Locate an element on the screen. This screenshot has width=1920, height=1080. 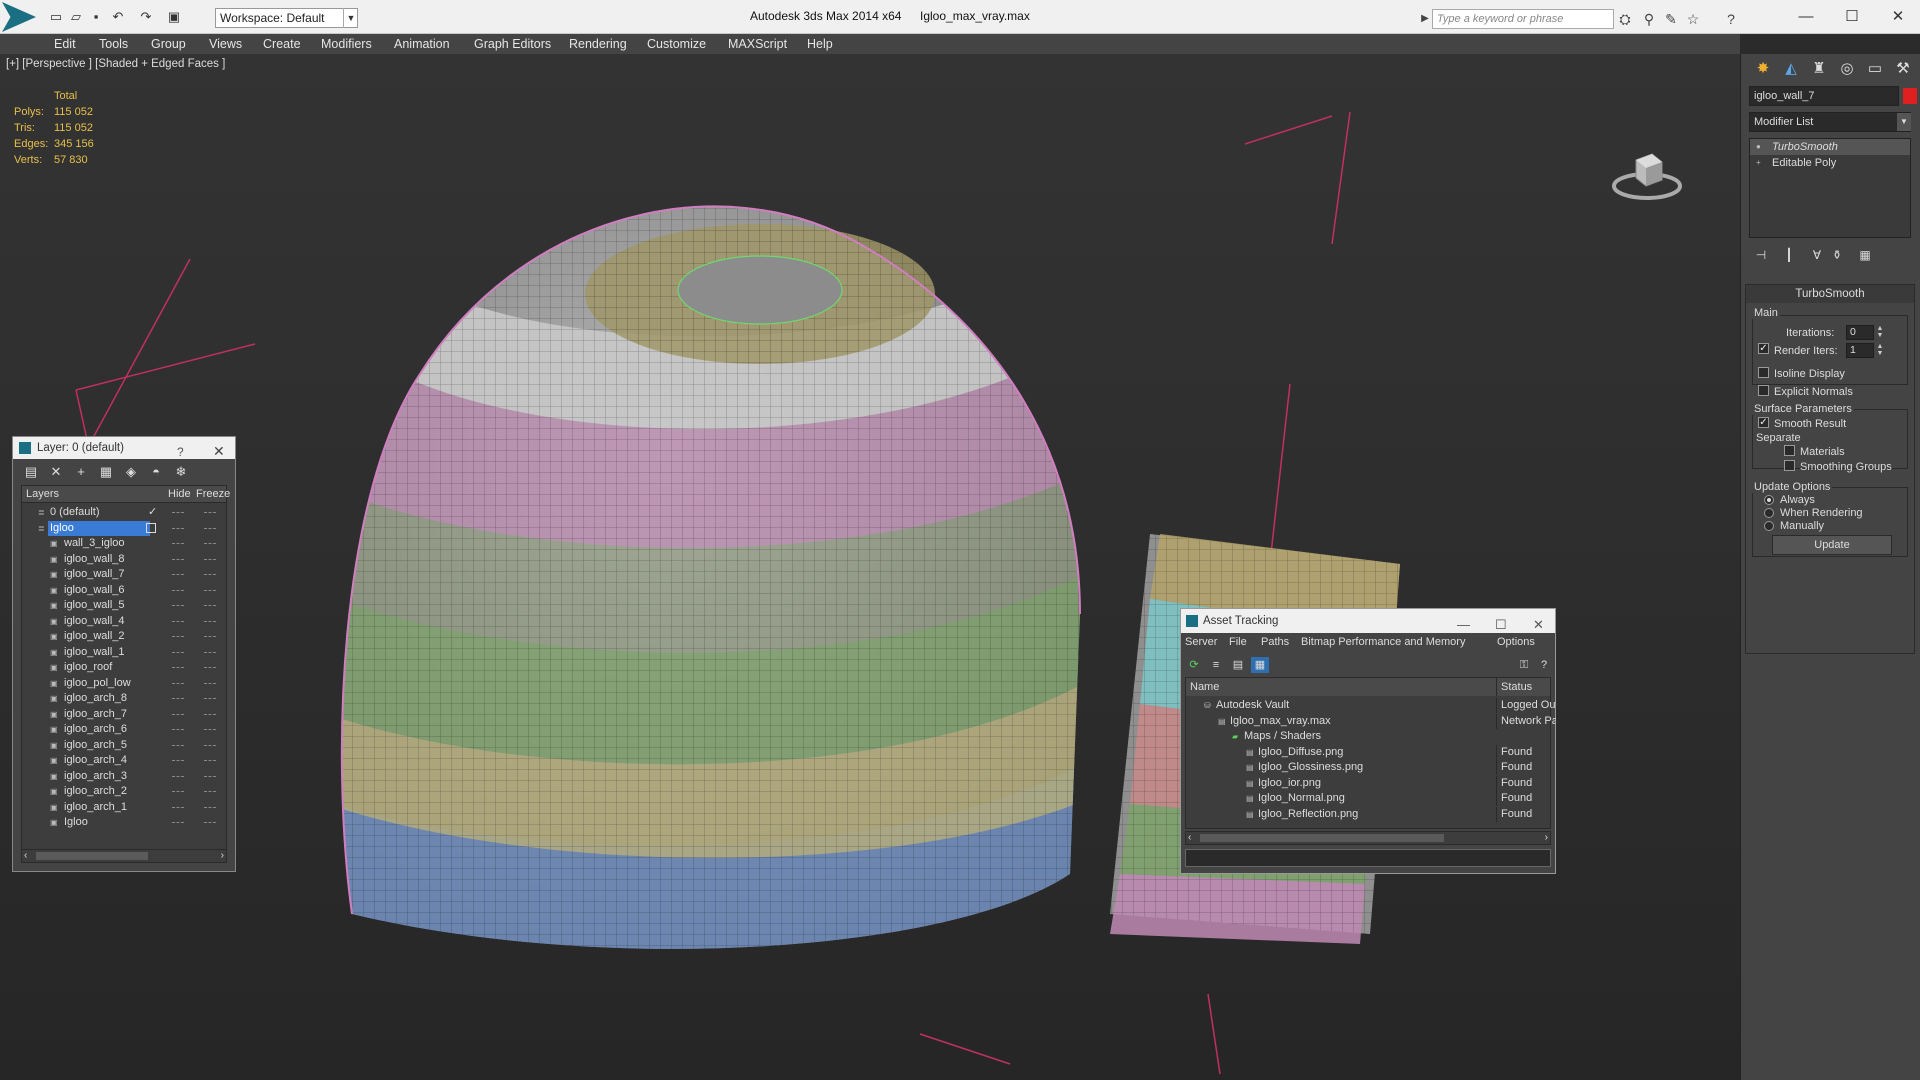
materials-checkbox is located at coordinates (1789, 450).